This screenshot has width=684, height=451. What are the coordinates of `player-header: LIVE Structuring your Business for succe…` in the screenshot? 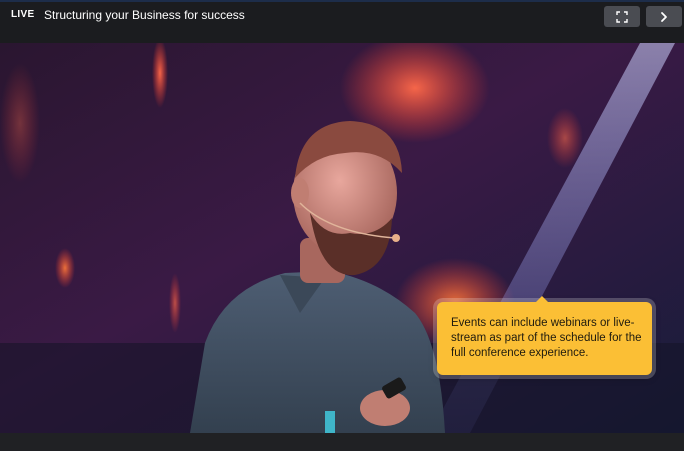 It's located at (342, 15).